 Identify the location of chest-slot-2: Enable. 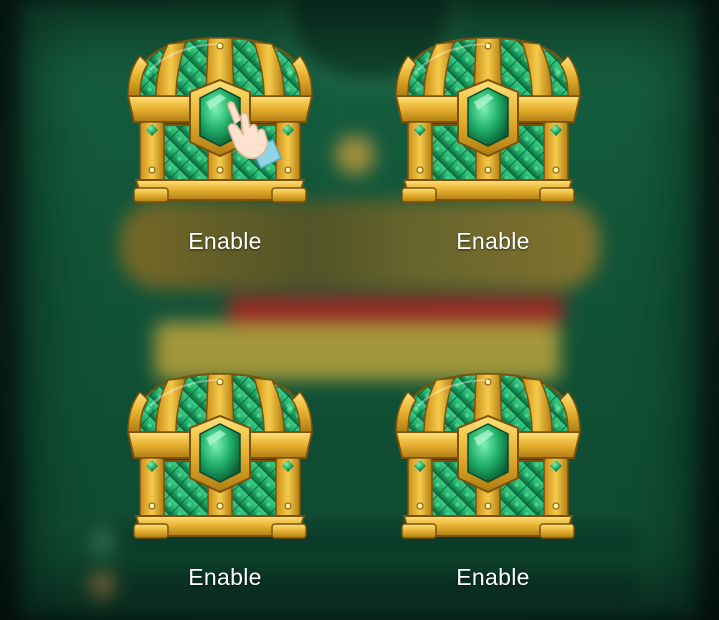
(488, 155).